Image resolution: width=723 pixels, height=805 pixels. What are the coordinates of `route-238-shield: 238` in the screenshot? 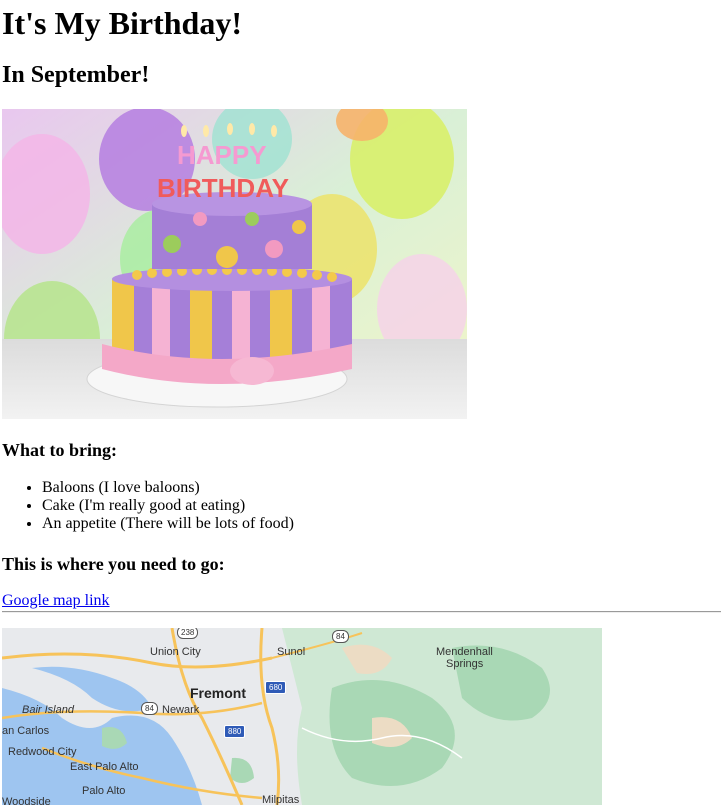 It's located at (188, 633).